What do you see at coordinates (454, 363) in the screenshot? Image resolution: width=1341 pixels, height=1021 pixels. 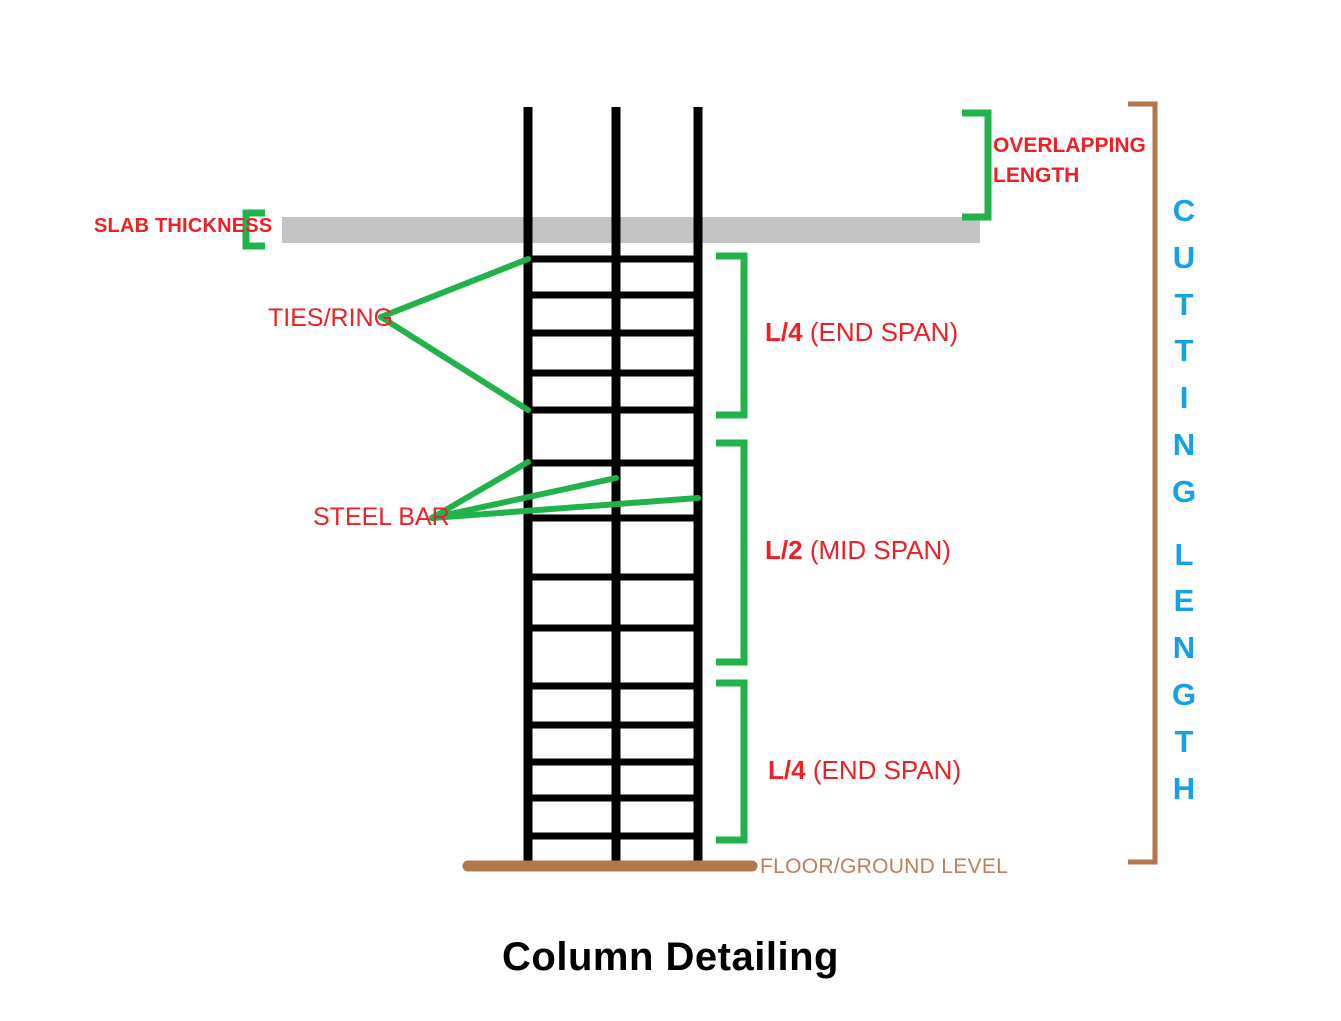 I see `ties-ring-leader-lower` at bounding box center [454, 363].